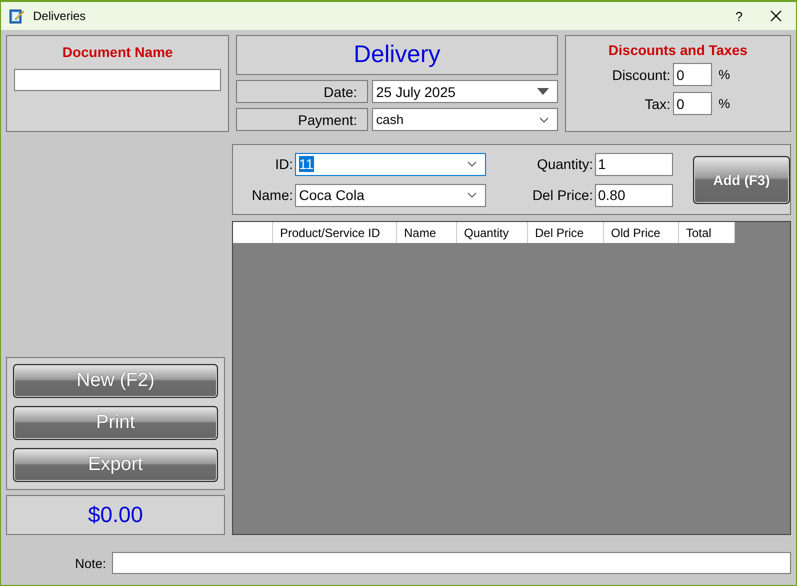 Image resolution: width=797 pixels, height=586 pixels. I want to click on price-label: Del Price:, so click(562, 195).